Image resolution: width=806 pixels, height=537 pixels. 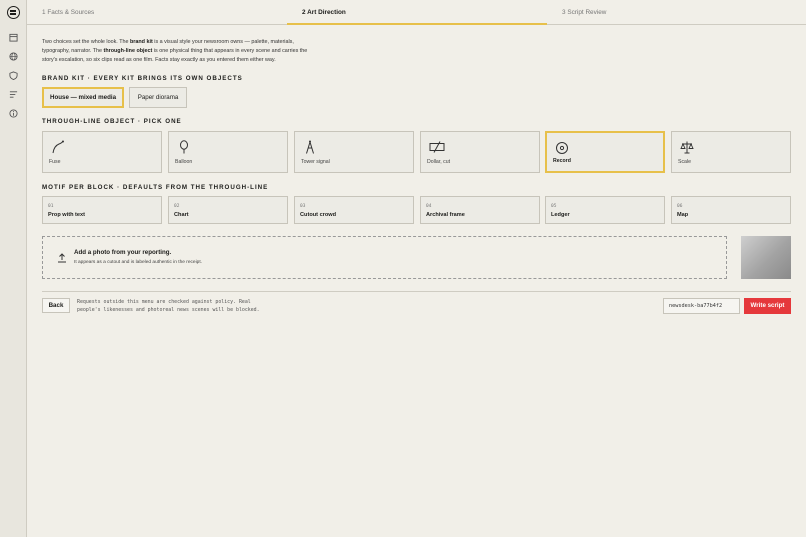 I want to click on logo-icon, so click(x=13, y=12).